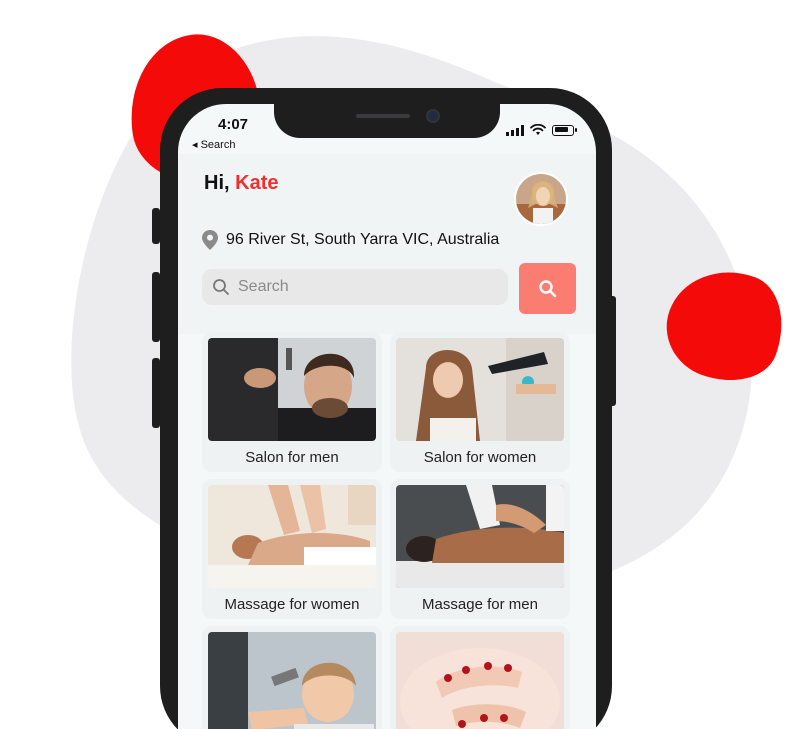 This screenshot has height=729, width=785. Describe the element at coordinates (257, 183) in the screenshot. I see `user-name: Kate` at that location.